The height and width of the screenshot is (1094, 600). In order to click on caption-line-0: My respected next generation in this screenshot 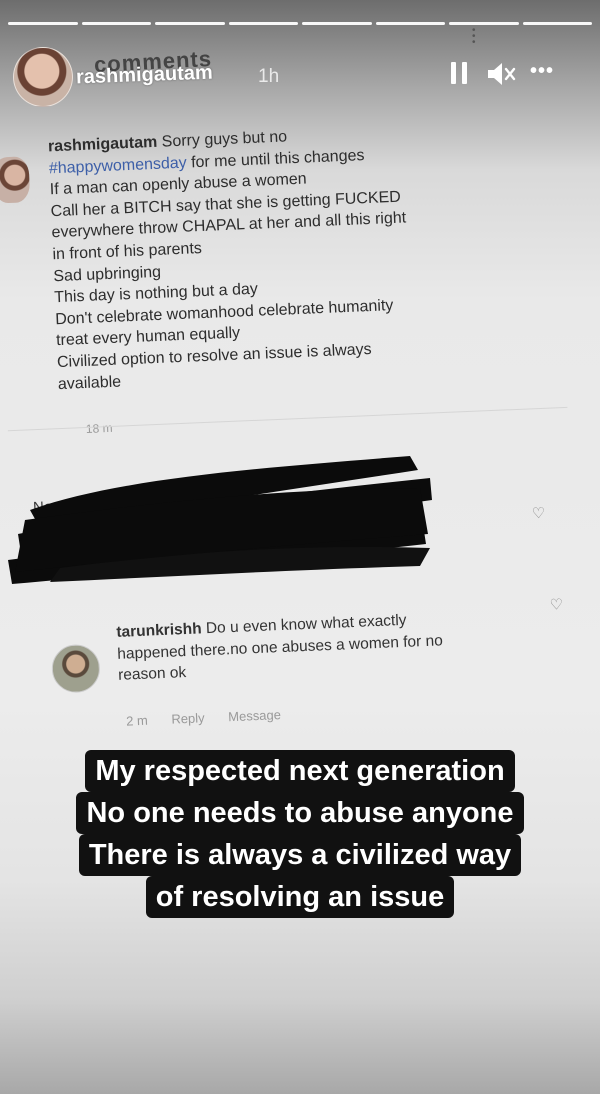, I will do `click(300, 771)`.